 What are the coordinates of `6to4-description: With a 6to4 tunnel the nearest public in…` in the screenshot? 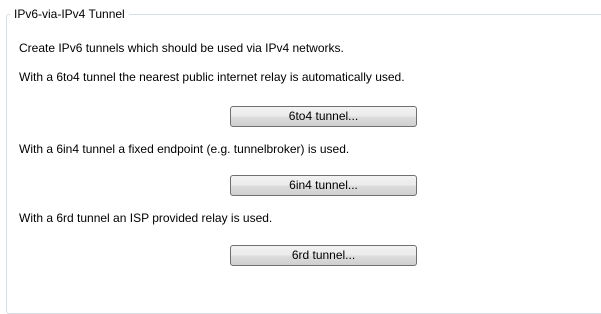 It's located at (212, 77).